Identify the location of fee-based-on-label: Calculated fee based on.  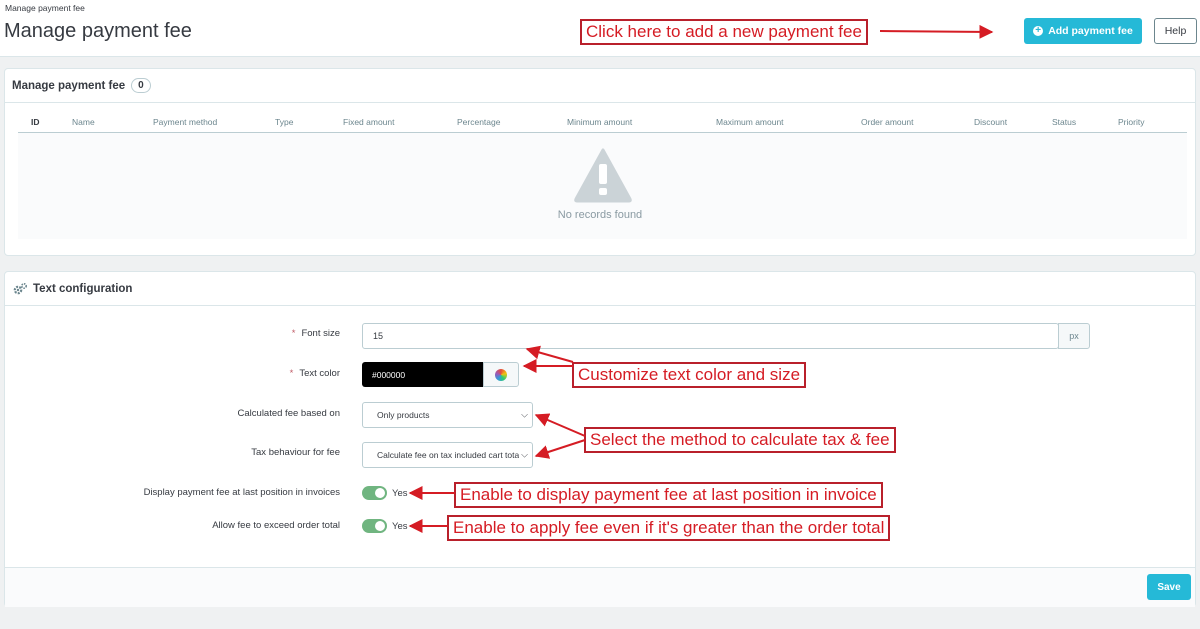
(288, 413).